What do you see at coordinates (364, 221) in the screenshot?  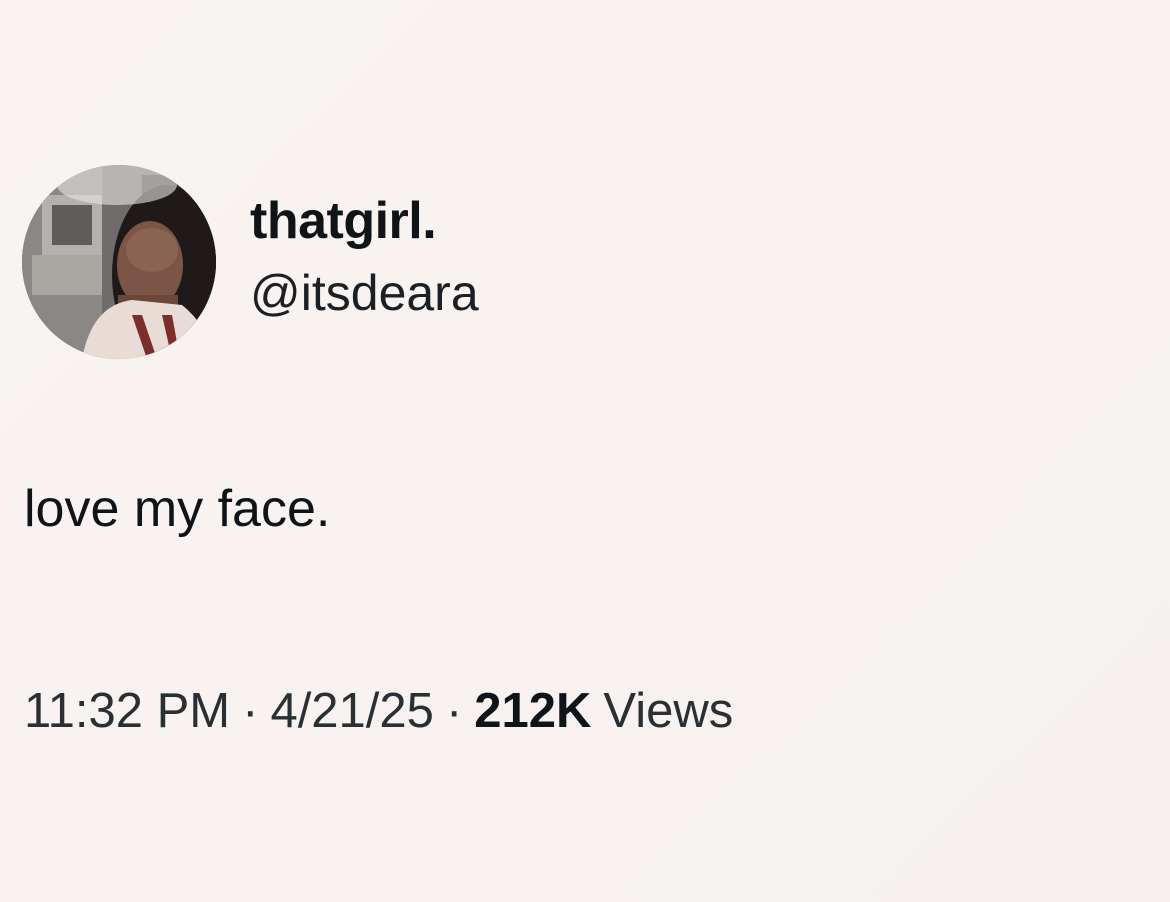 I see `display-name: thatgirl.` at bounding box center [364, 221].